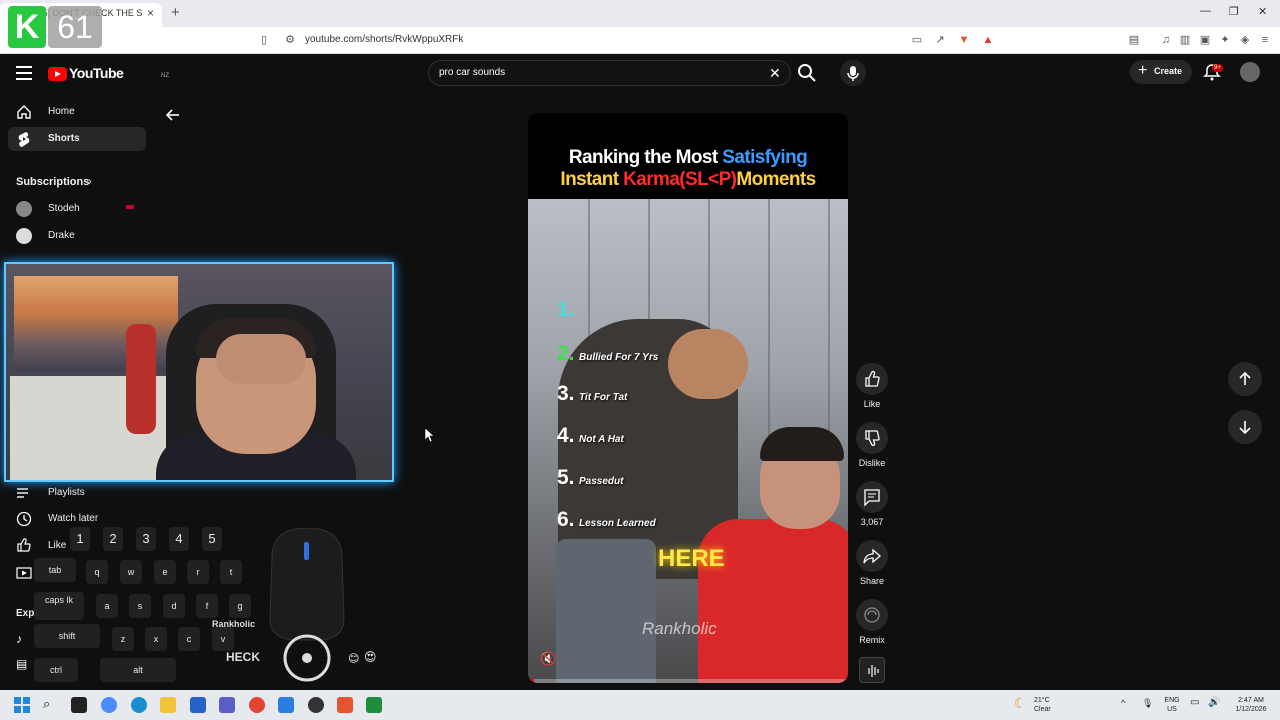  What do you see at coordinates (175, 12) in the screenshot?
I see `new-tab-button: +` at bounding box center [175, 12].